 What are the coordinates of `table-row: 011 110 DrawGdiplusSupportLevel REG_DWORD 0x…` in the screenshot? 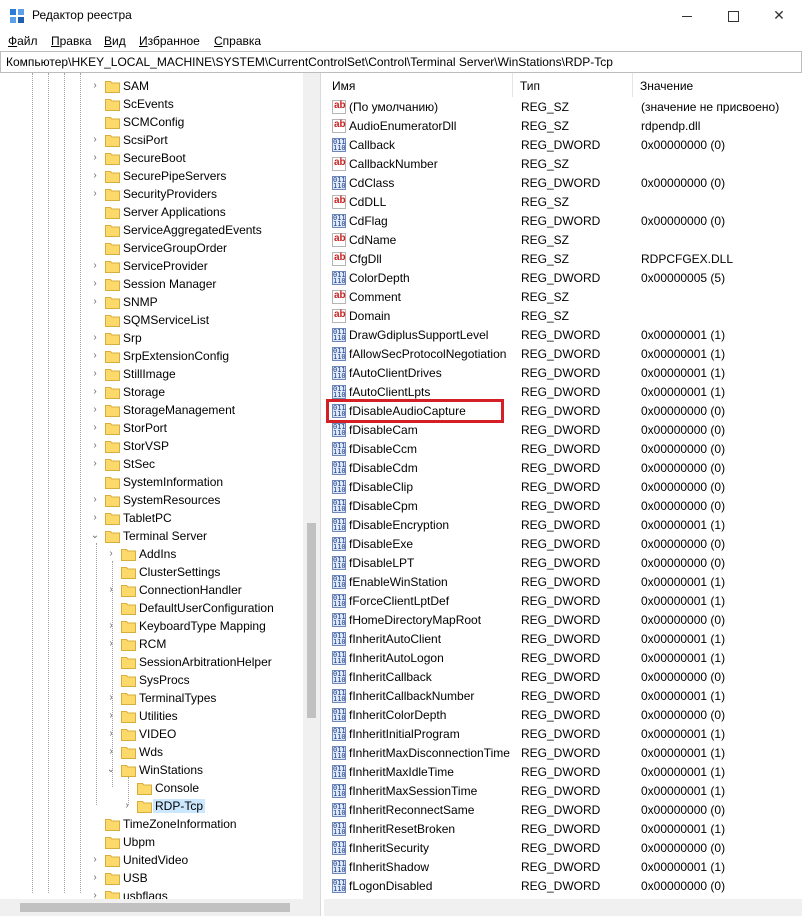 It's located at (563, 335).